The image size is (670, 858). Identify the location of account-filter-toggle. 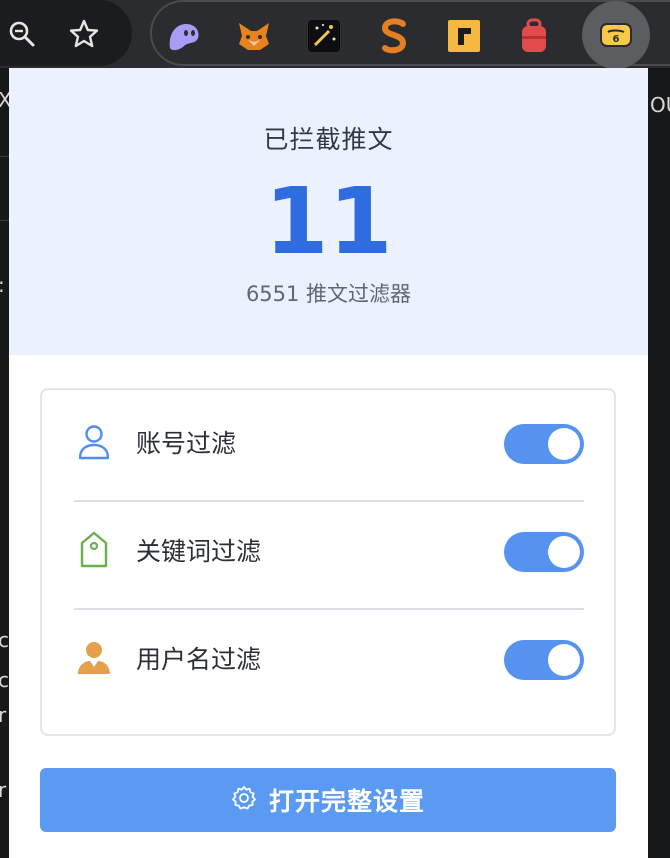
(544, 444).